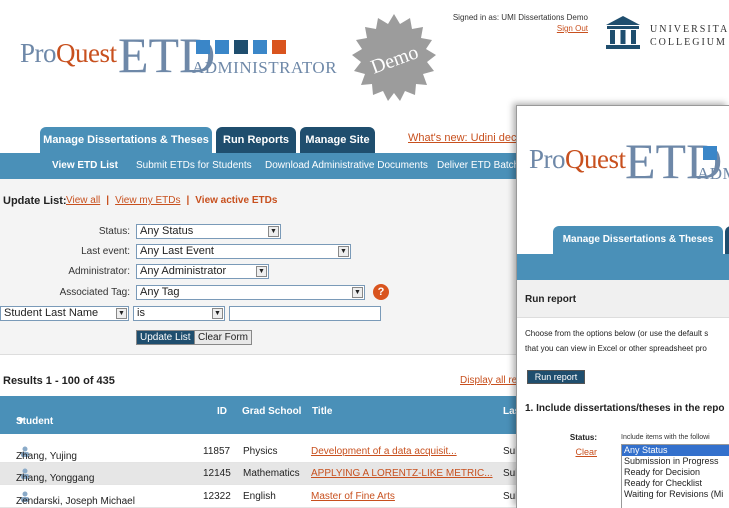 The height and width of the screenshot is (508, 729). Describe the element at coordinates (64, 313) in the screenshot. I see `search-field-select: Student Last Name ▼` at that location.